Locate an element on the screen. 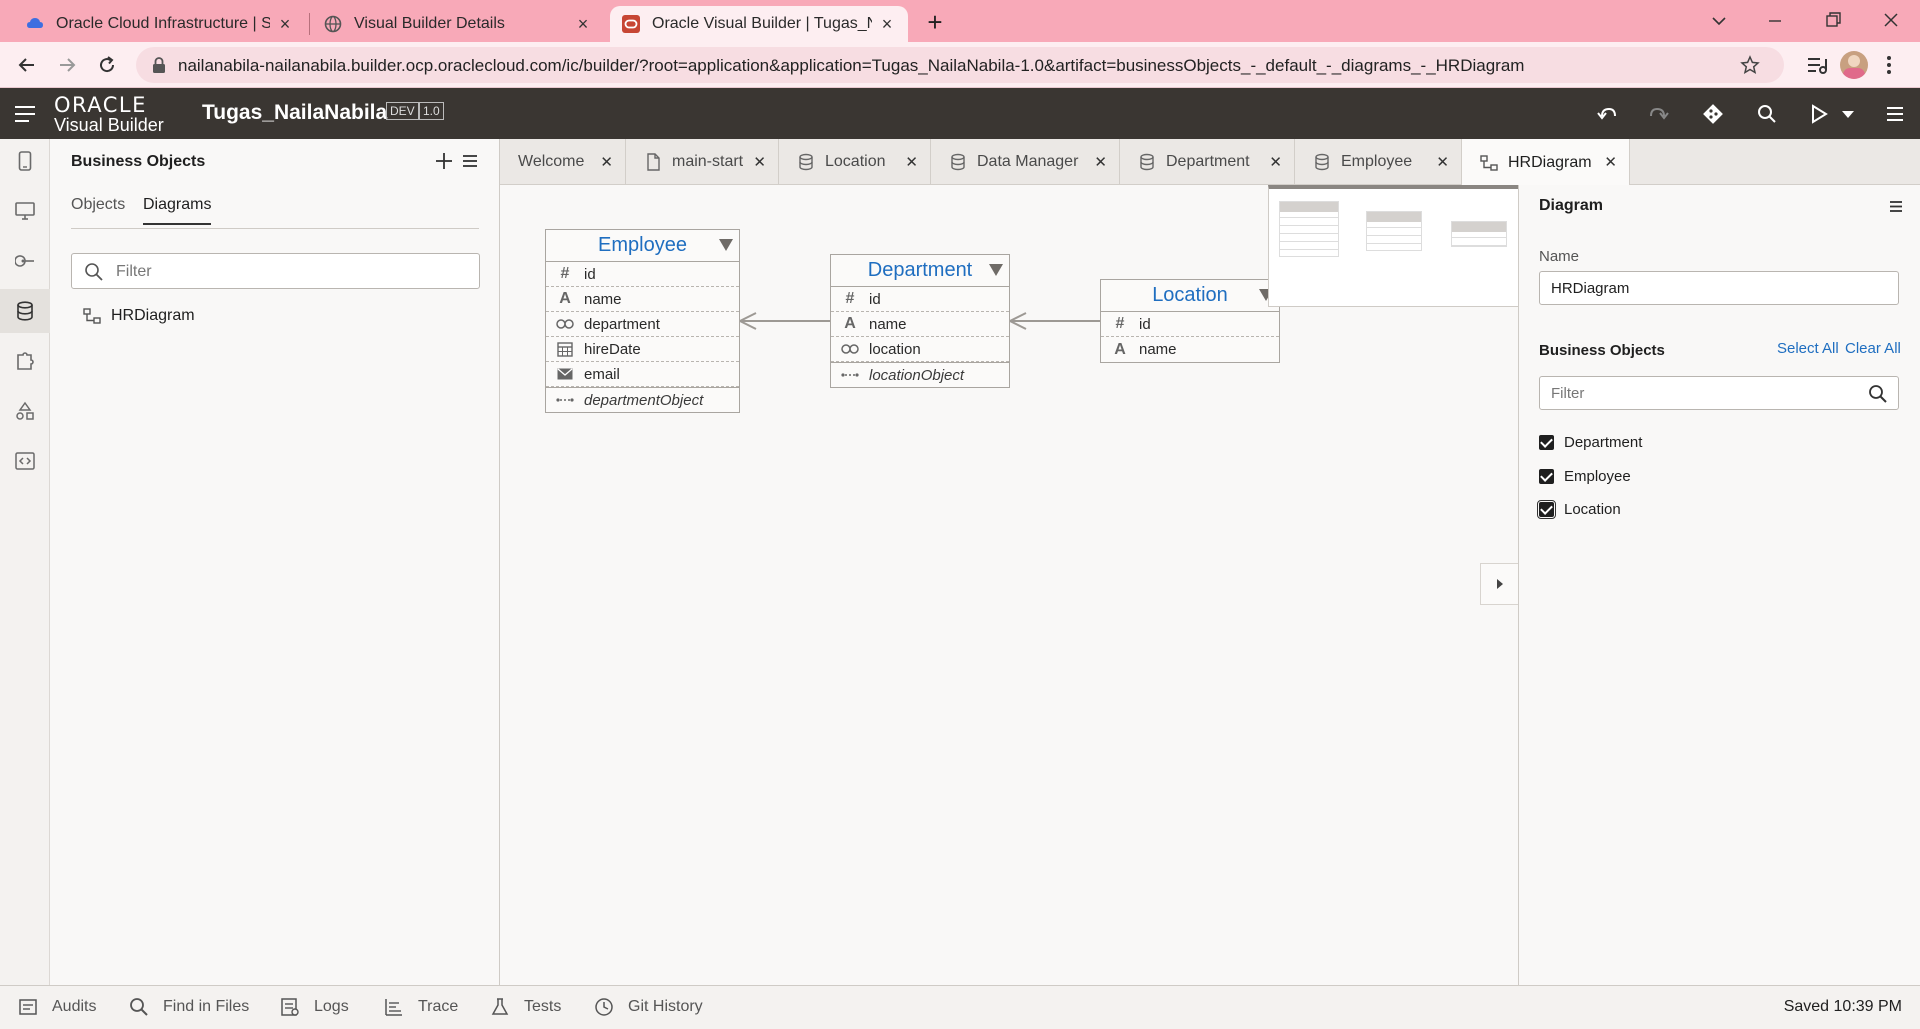 Image resolution: width=1920 pixels, height=1029 pixels. main-menu-button is located at coordinates (1895, 114).